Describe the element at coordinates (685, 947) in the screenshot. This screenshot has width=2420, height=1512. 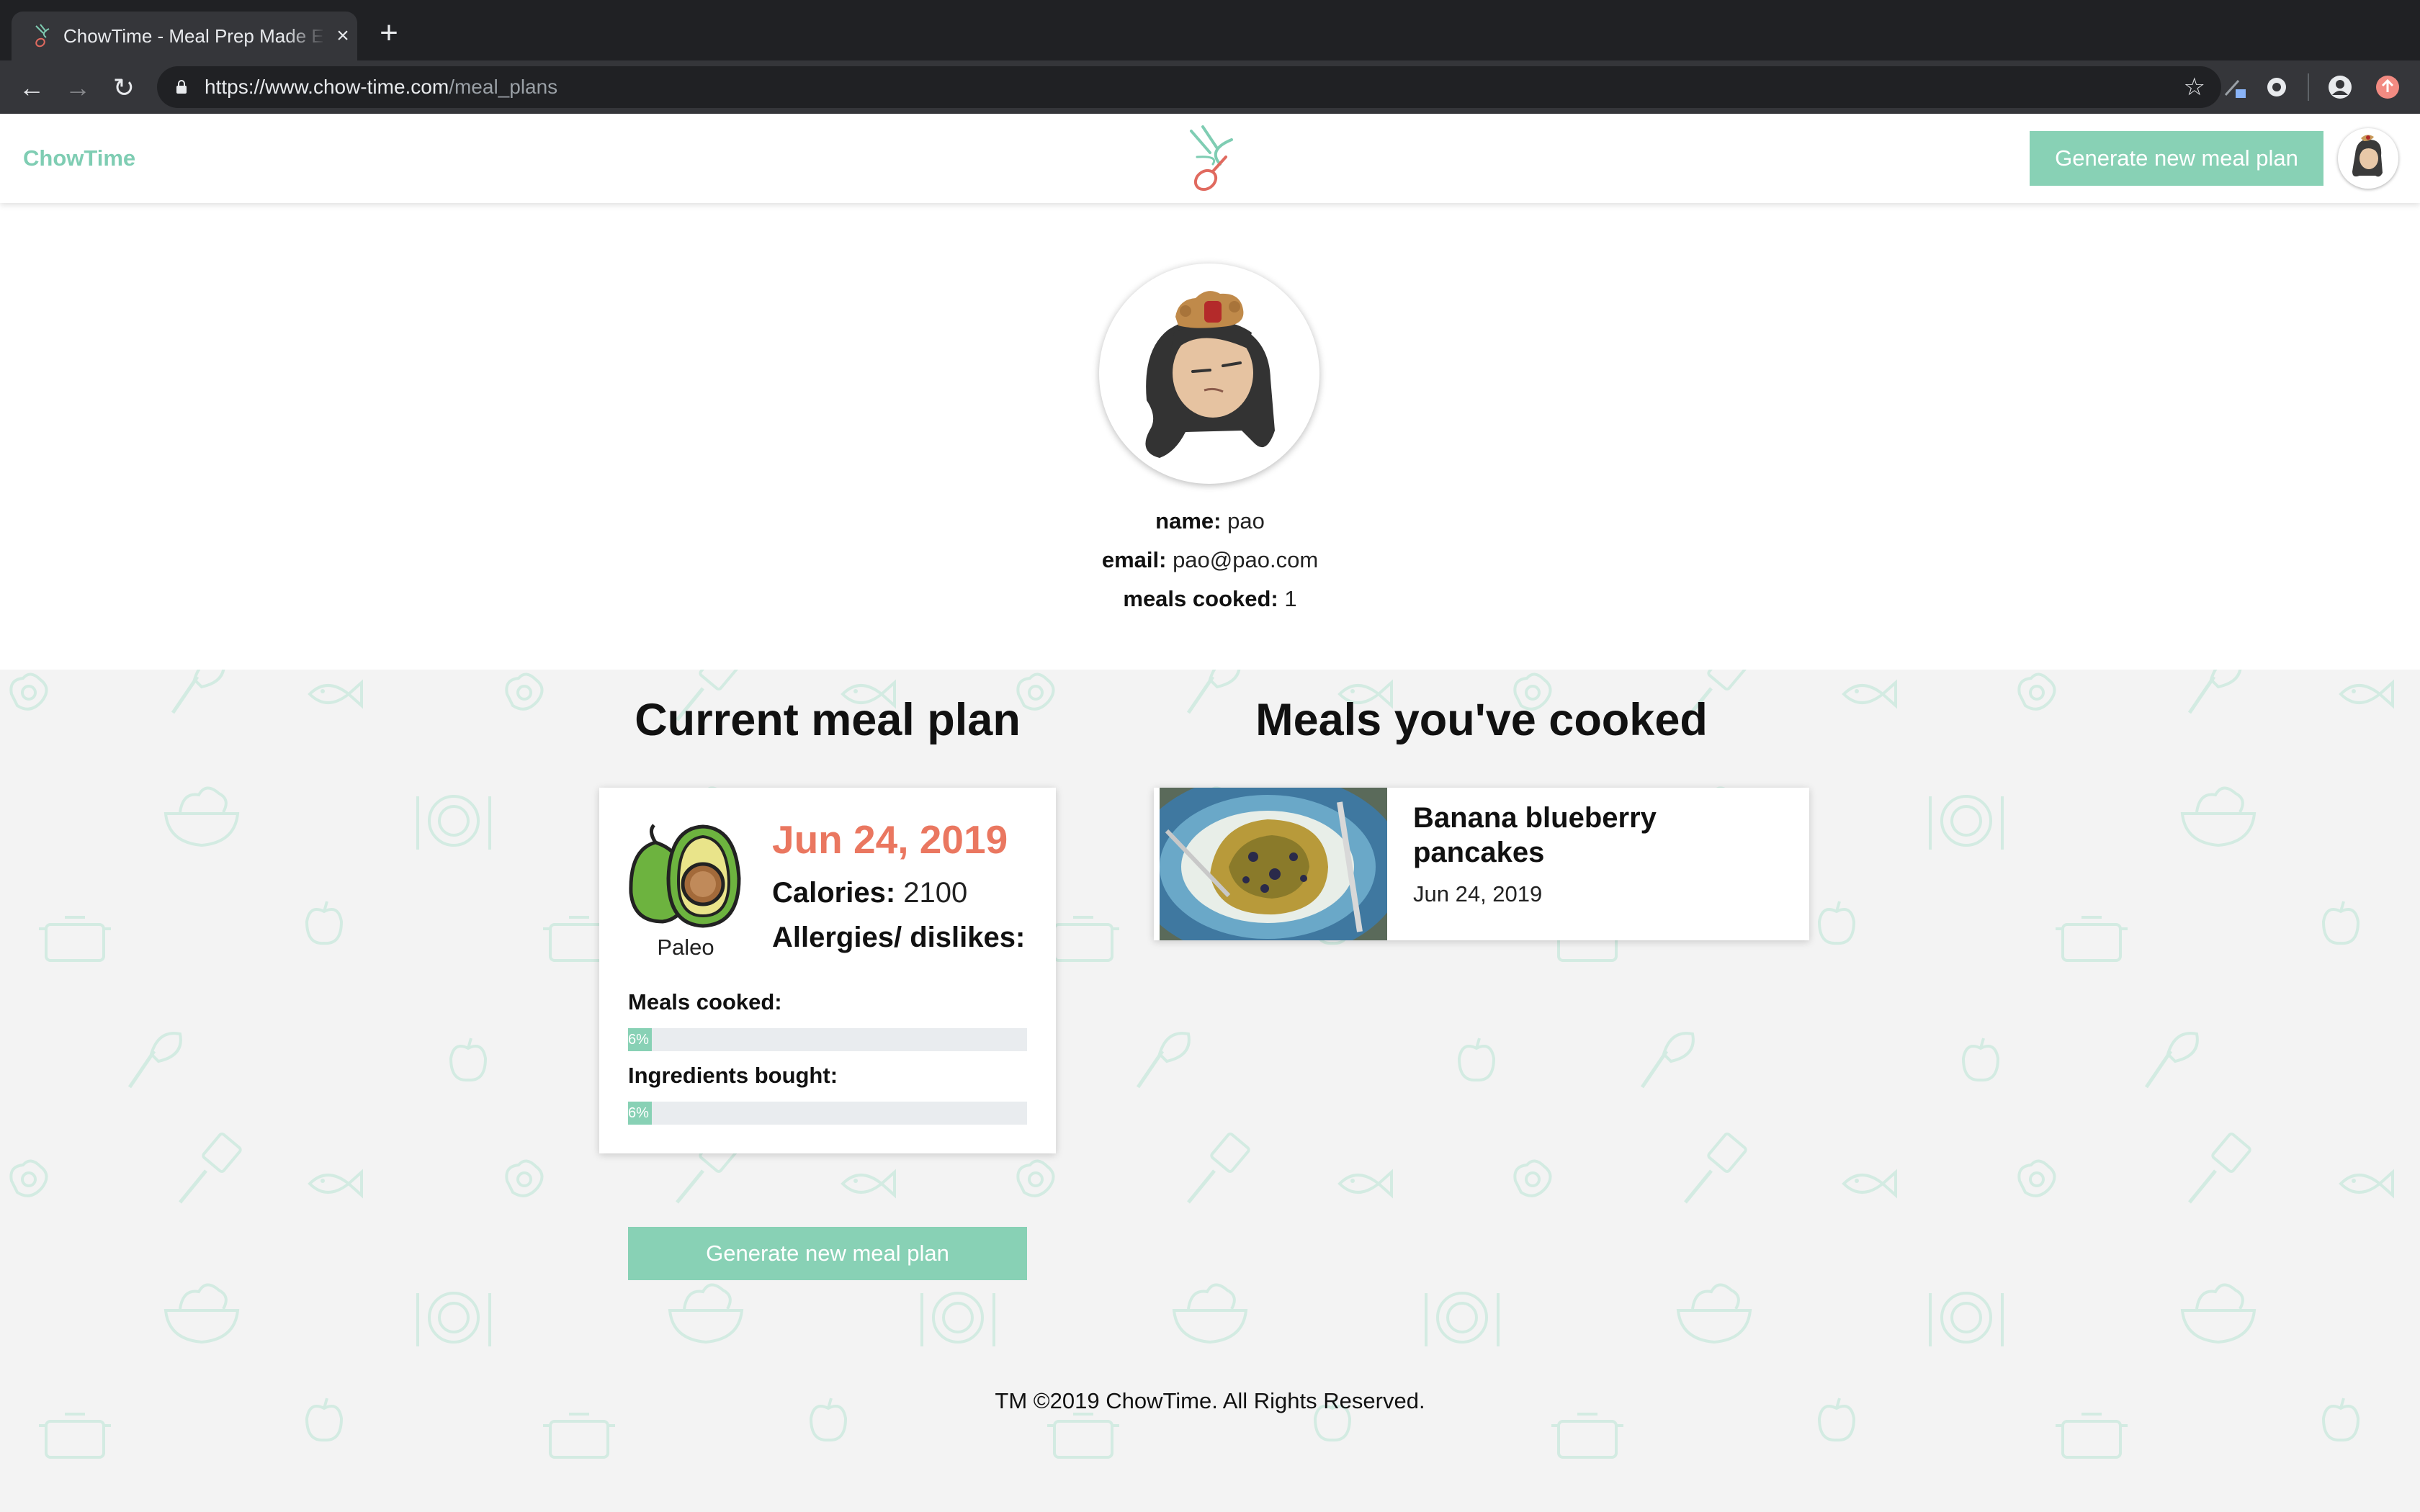
I see `diet-label: Paleo` at that location.